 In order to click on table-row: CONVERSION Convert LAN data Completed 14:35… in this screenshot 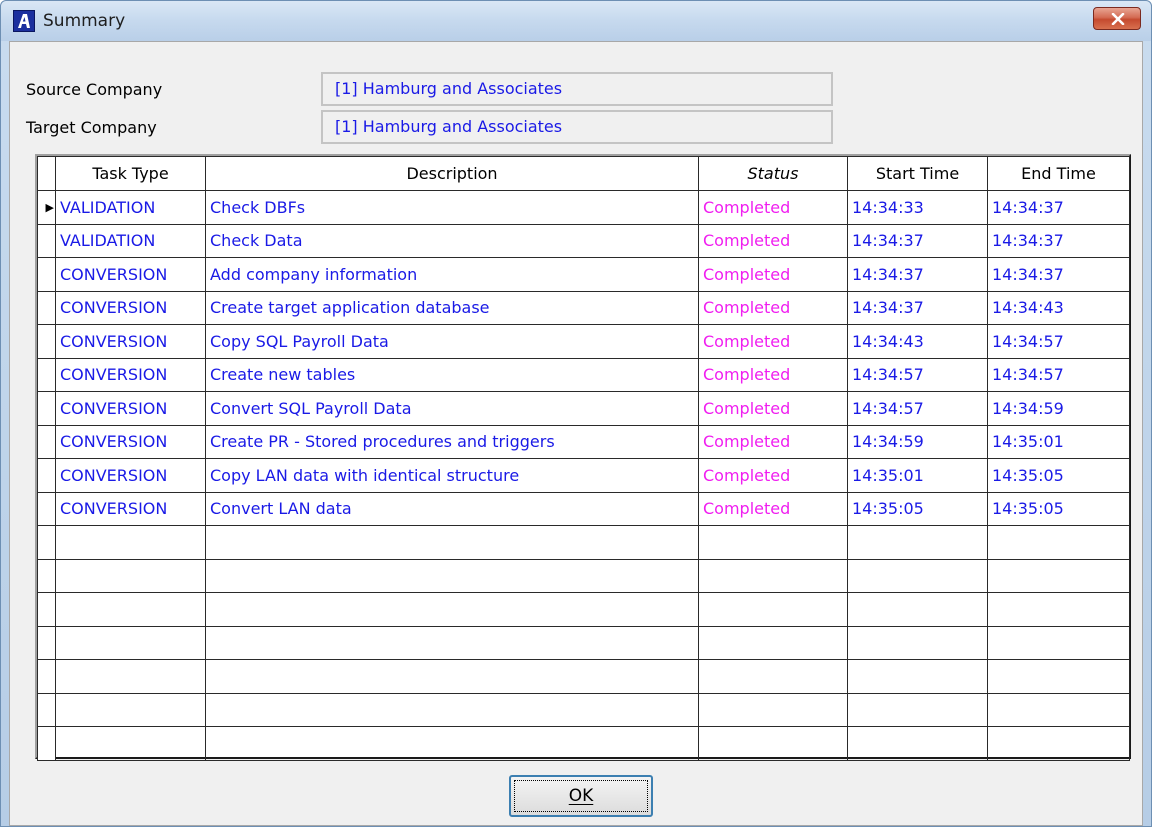, I will do `click(583, 508)`.